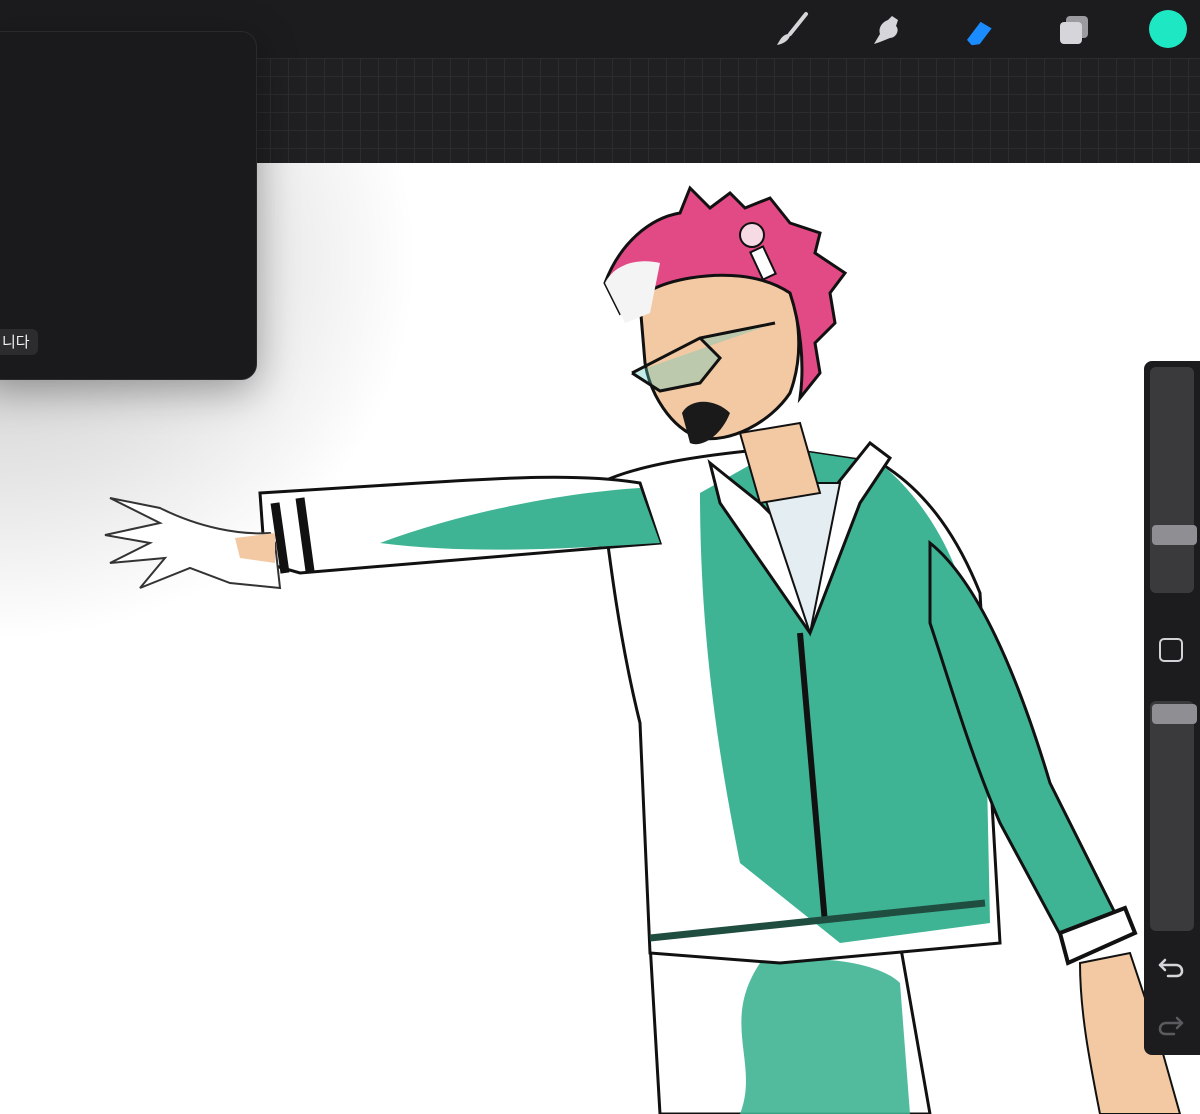 Image resolution: width=1200 pixels, height=1114 pixels. Describe the element at coordinates (1171, 650) in the screenshot. I see `modify-button` at that location.